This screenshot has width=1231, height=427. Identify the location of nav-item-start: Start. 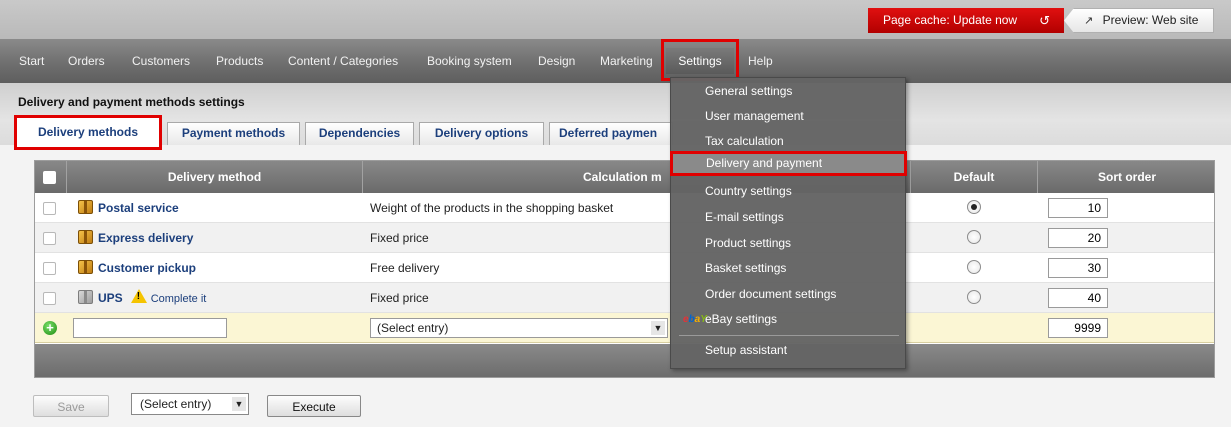
(31, 61).